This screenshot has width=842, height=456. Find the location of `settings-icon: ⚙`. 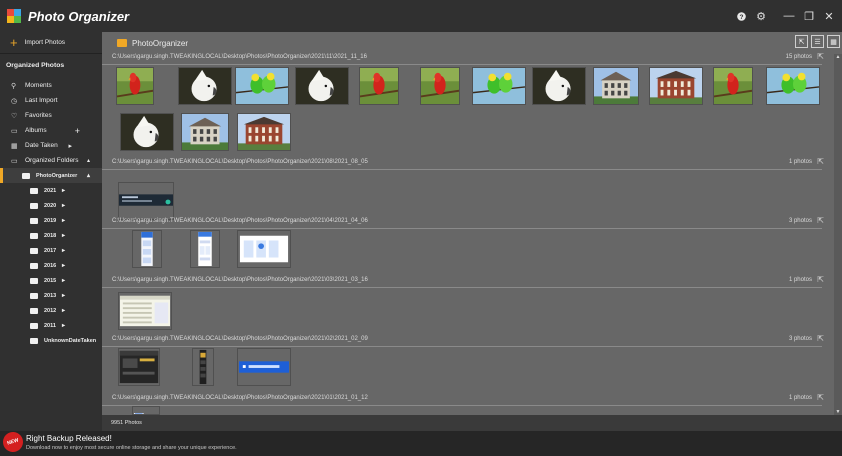

settings-icon: ⚙ is located at coordinates (761, 16).